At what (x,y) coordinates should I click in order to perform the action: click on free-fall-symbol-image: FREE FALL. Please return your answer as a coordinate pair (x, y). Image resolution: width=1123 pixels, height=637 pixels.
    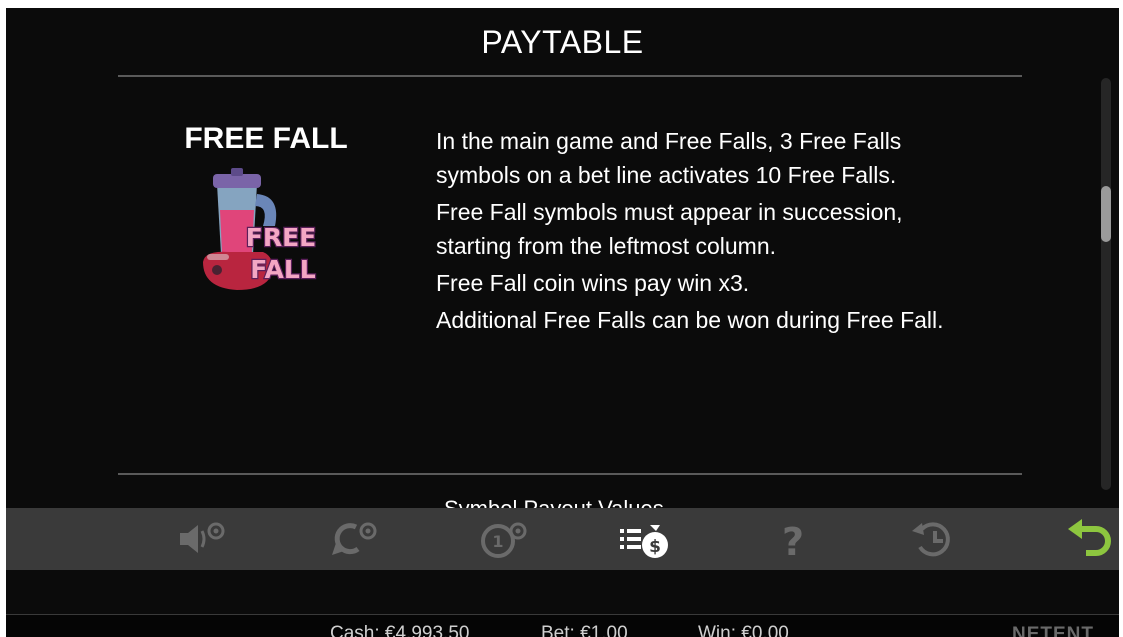
    Looking at the image, I should click on (260, 229).